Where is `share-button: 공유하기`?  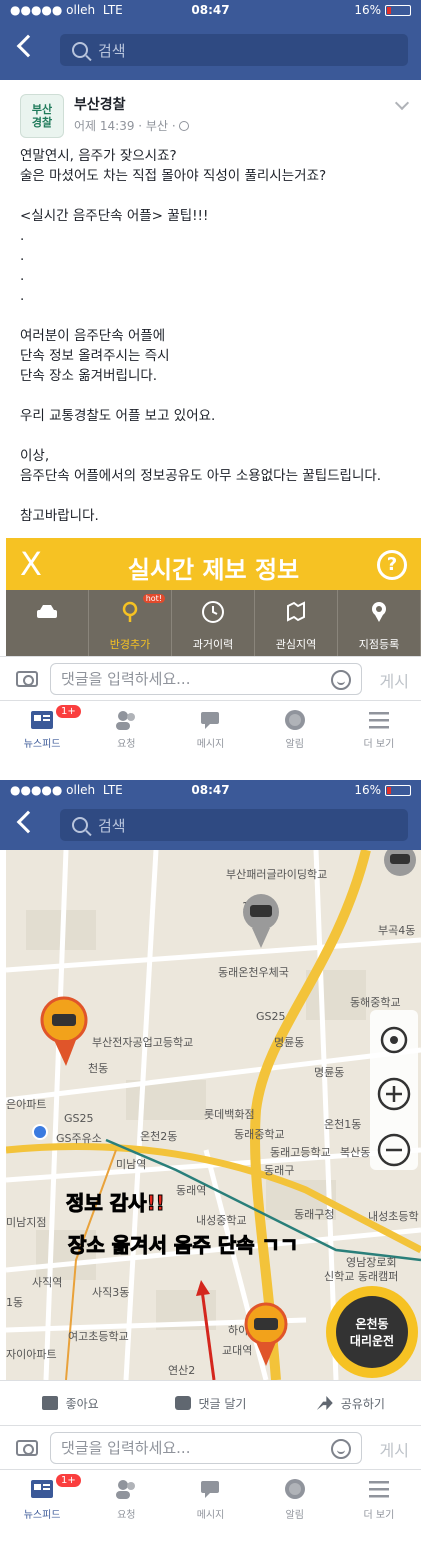 share-button: 공유하기 is located at coordinates (351, 1403).